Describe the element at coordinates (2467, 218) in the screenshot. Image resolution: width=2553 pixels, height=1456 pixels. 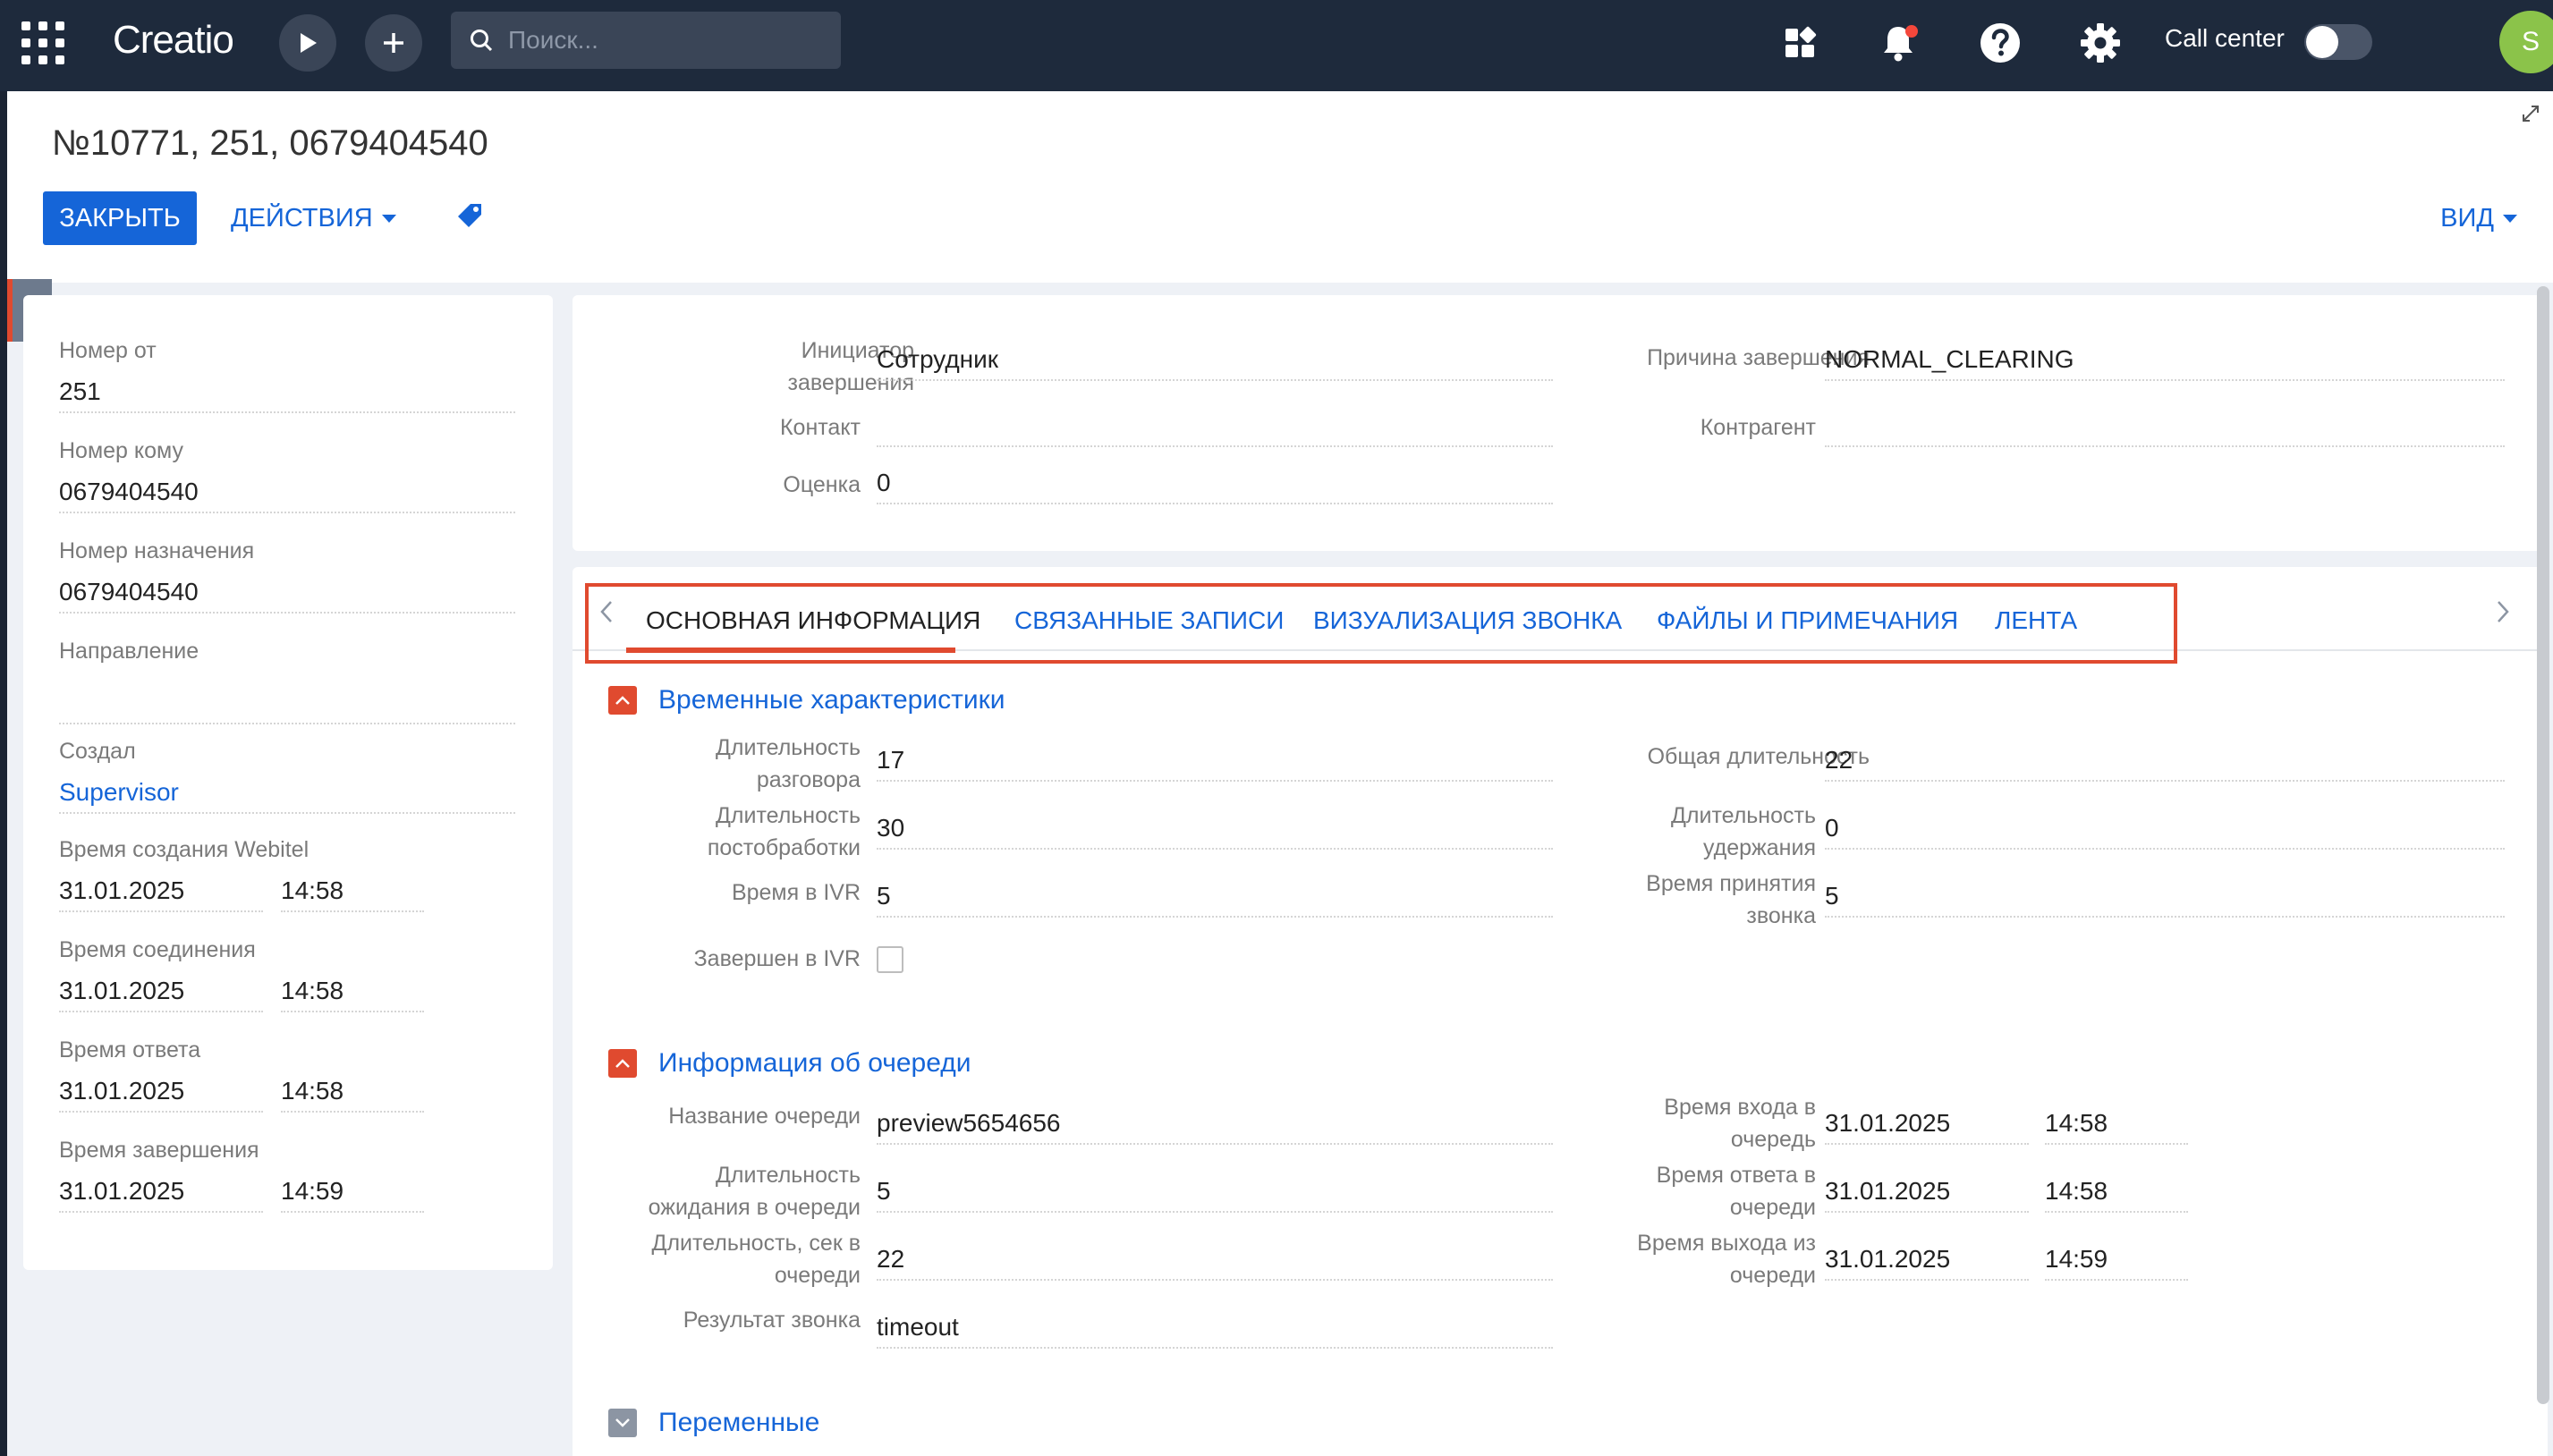
I see `view-label: ВИД` at that location.